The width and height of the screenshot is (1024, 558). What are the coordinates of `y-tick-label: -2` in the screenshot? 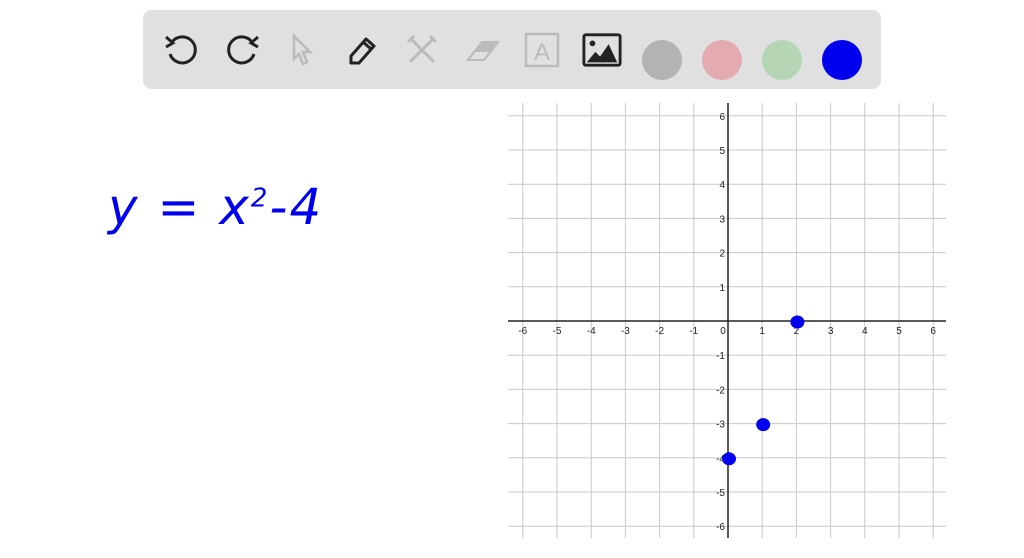 It's located at (720, 390).